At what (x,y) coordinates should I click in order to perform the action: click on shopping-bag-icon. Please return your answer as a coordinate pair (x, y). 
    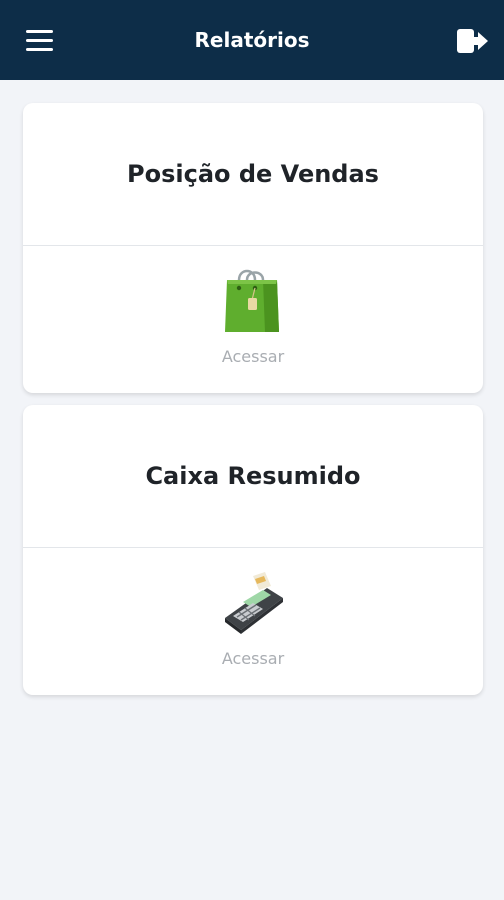
    Looking at the image, I should click on (253, 303).